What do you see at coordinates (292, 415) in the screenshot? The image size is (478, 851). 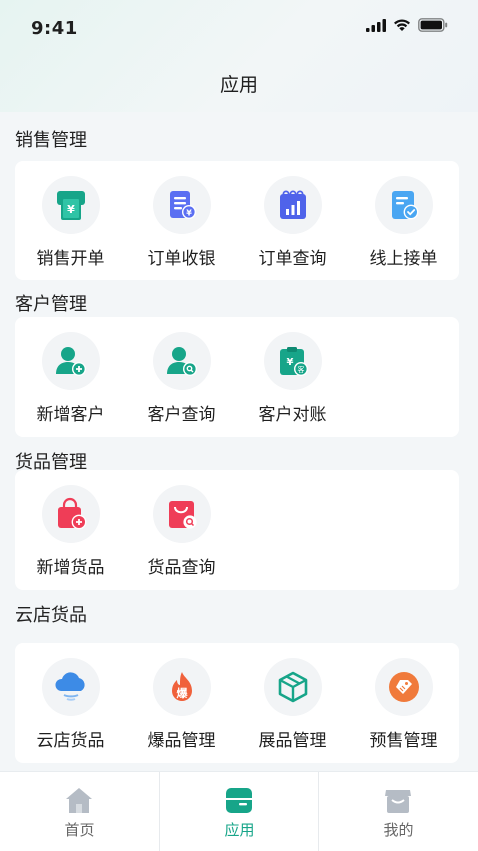 I see `tile-label: 客户对账` at bounding box center [292, 415].